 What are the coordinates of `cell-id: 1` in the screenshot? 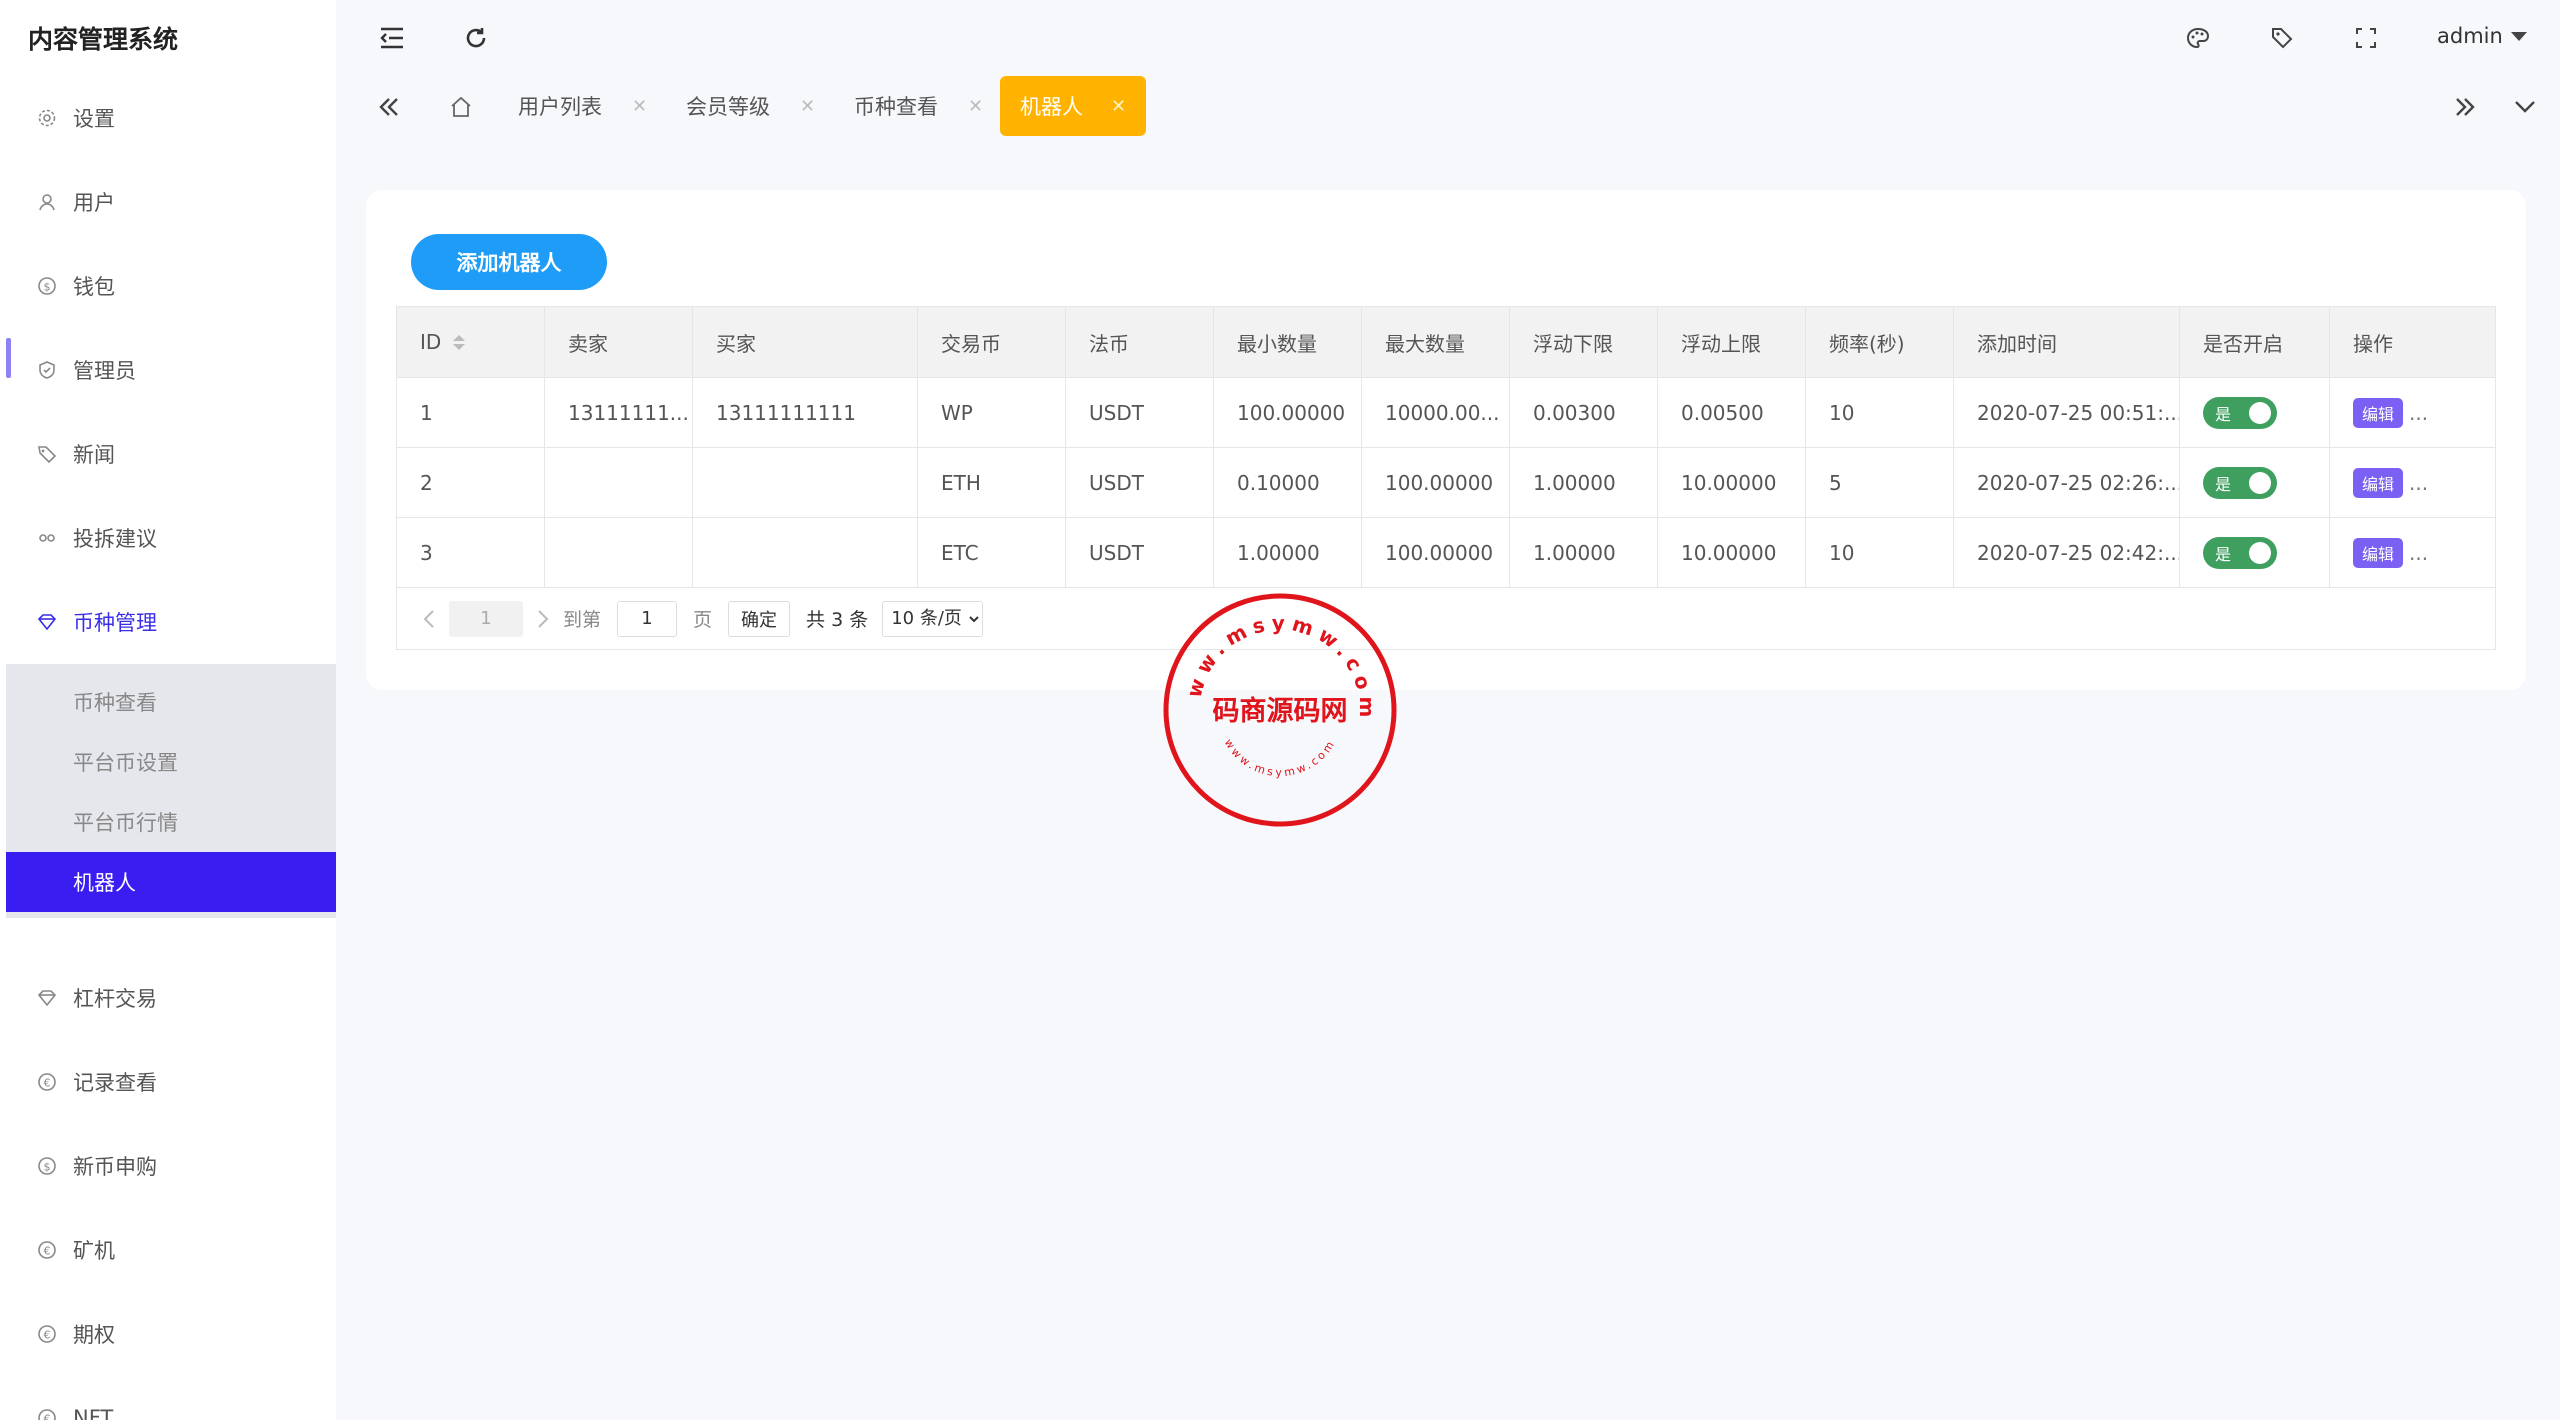 It's located at (471, 412).